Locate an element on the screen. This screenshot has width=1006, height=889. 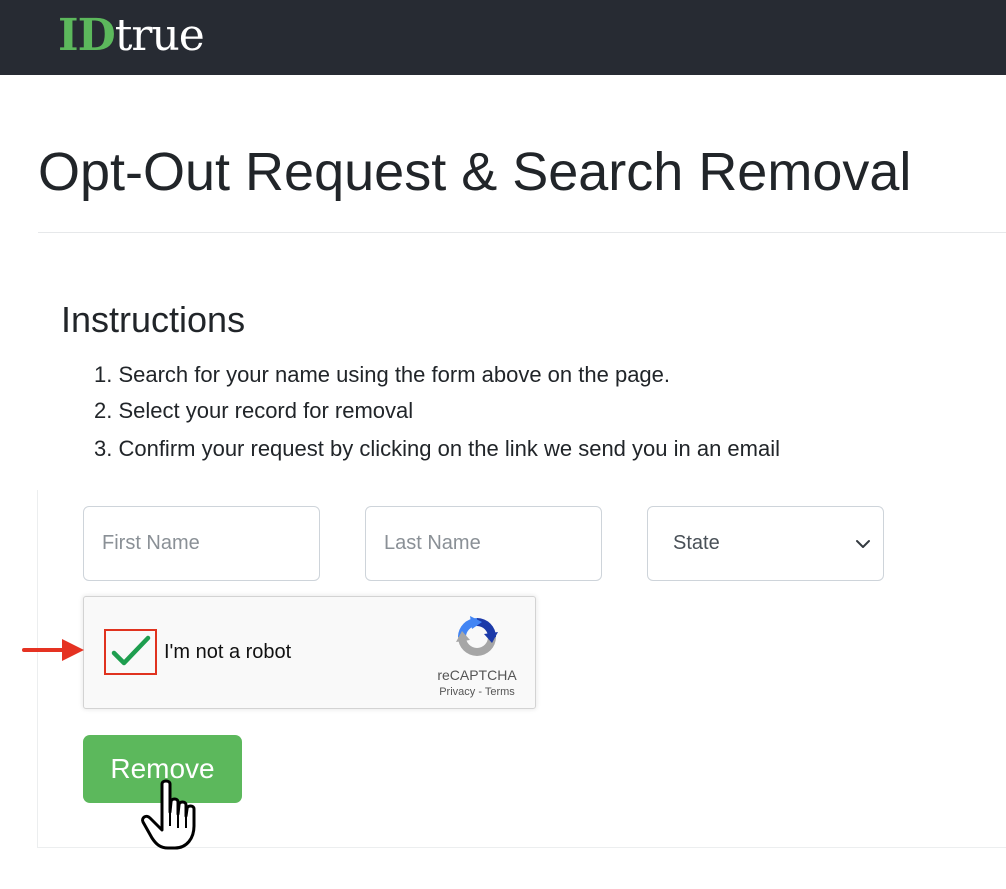
instructions-heading: Instructions is located at coordinates (153, 319).